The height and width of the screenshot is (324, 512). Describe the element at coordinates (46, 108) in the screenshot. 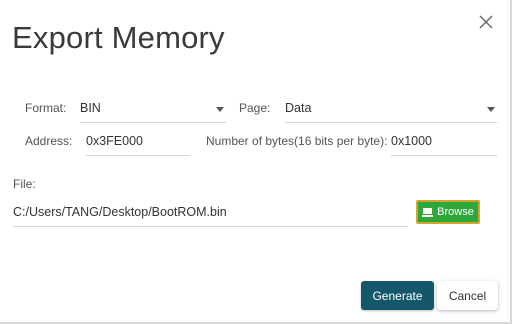

I see `format-label: Format:` at that location.